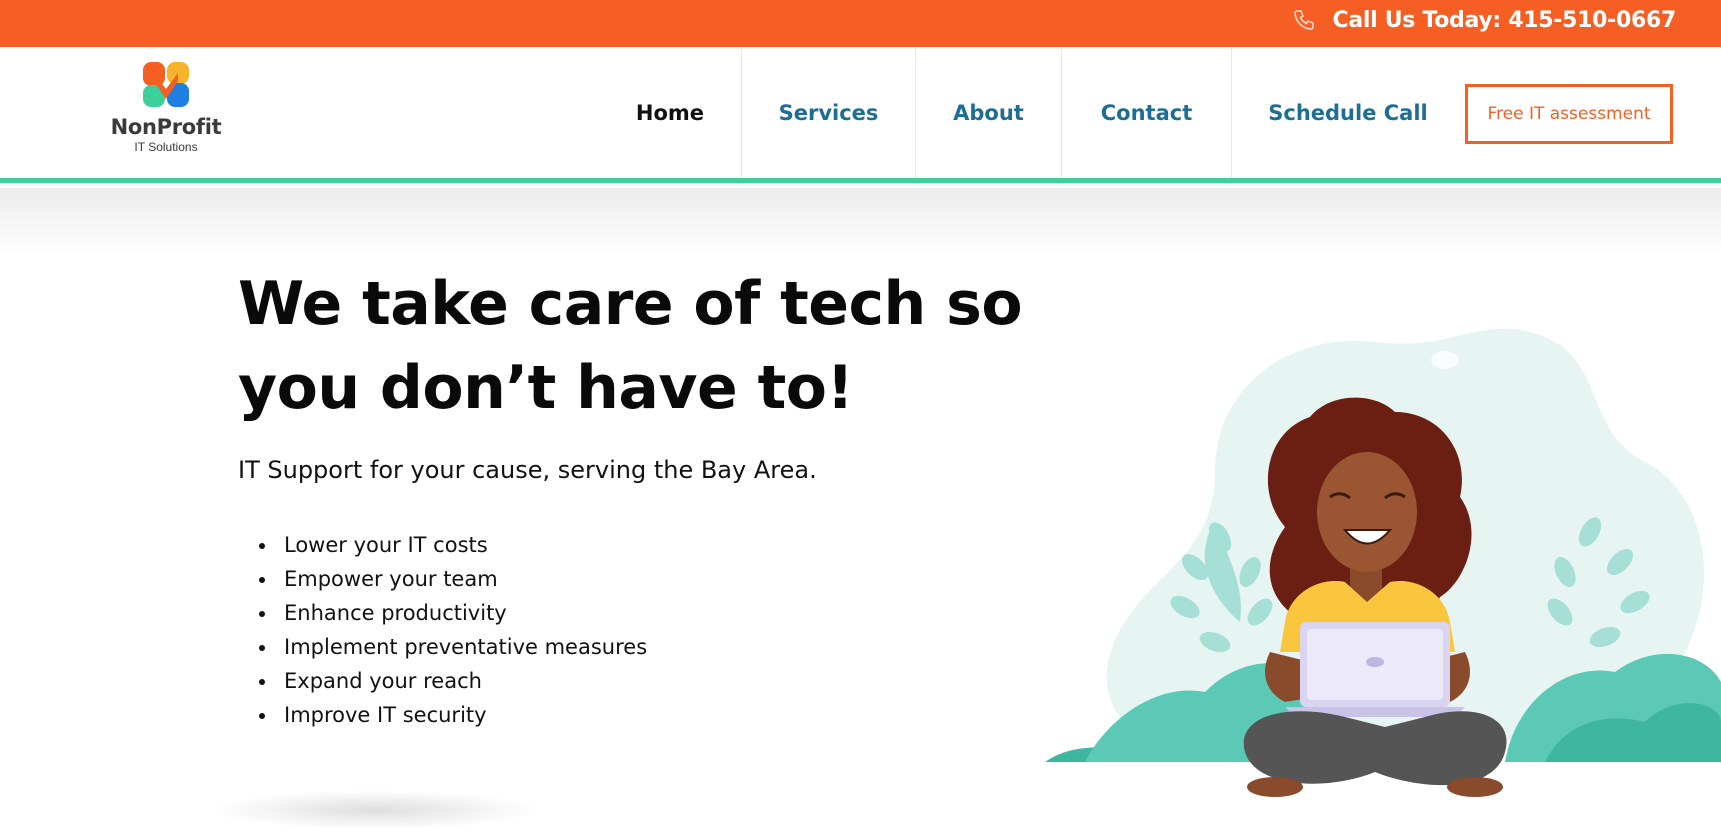  Describe the element at coordinates (1348, 112) in the screenshot. I see `nav-schedule-call: Schedule Call` at that location.